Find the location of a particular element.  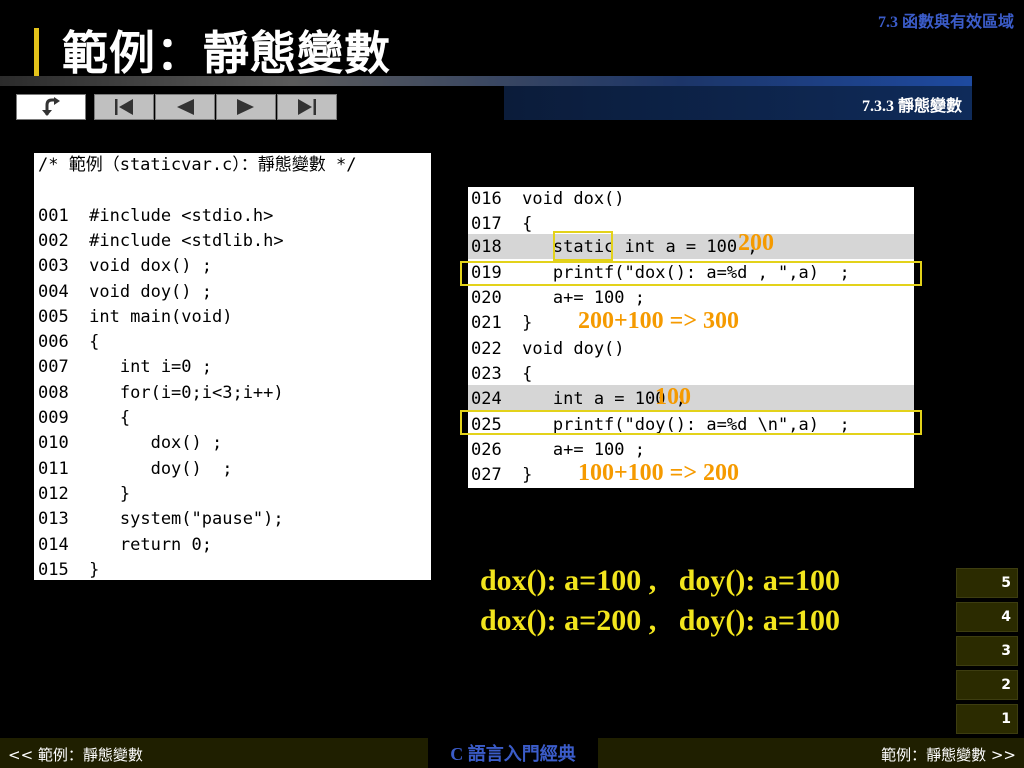

doy-value-annotation: 100 is located at coordinates (673, 397).